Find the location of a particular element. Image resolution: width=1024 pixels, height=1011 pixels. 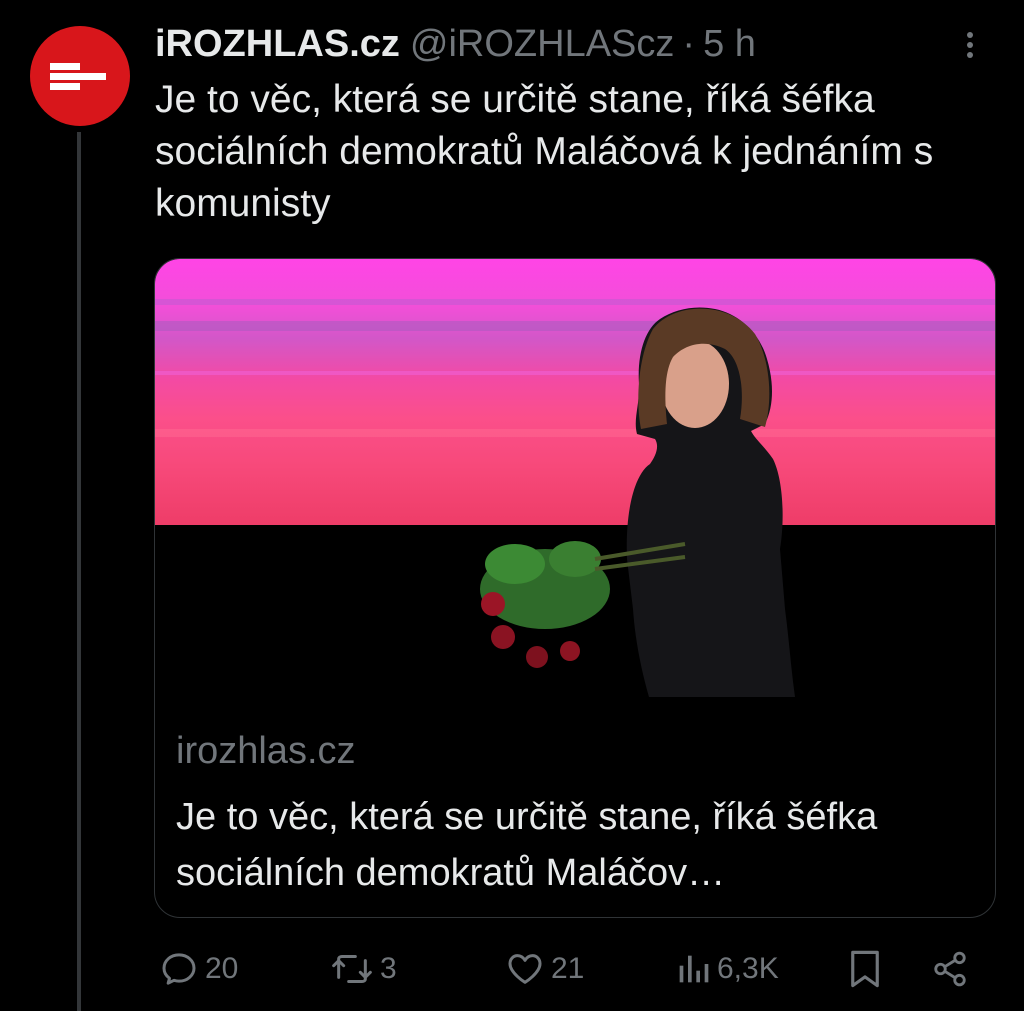

share-icon is located at coordinates (950, 969).